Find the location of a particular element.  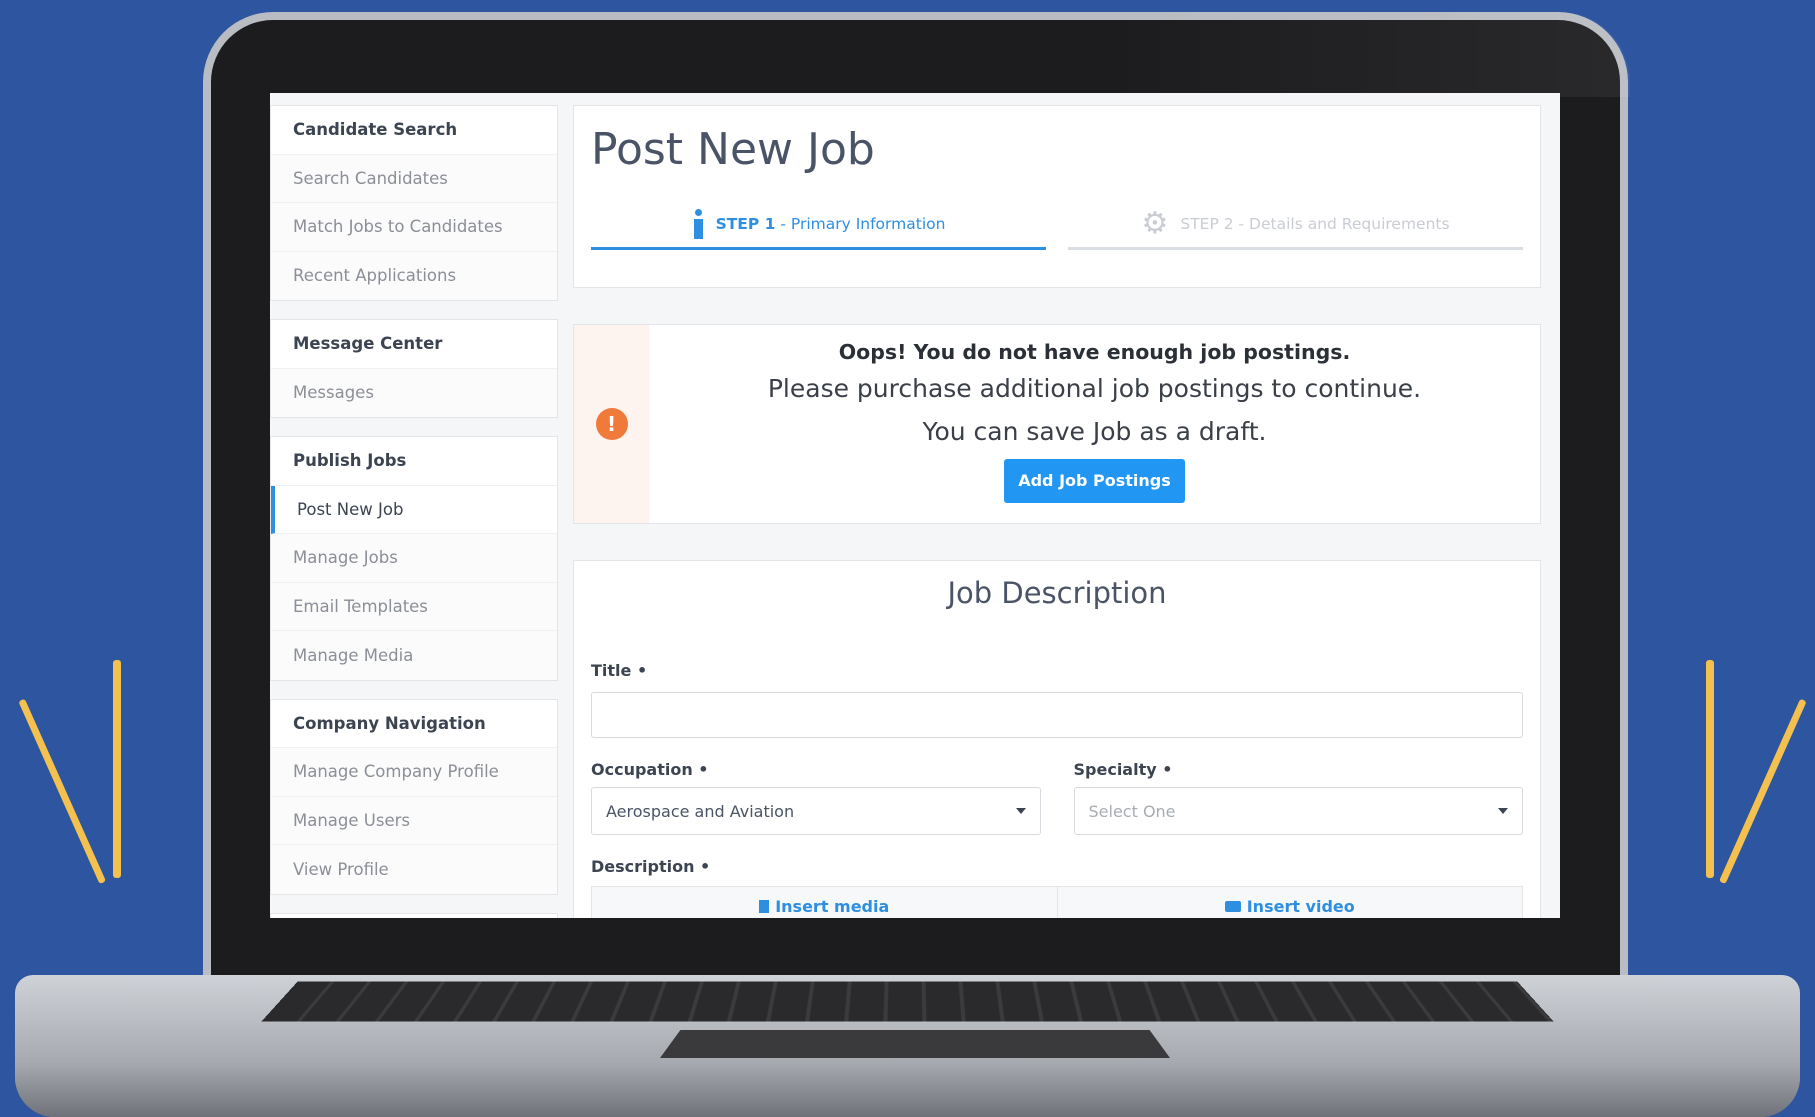

laptop-trackpad is located at coordinates (915, 1044).